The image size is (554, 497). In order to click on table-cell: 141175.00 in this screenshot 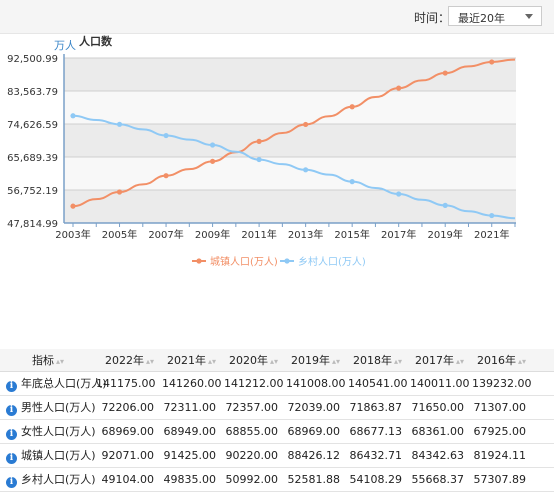, I will do `click(129, 383)`.